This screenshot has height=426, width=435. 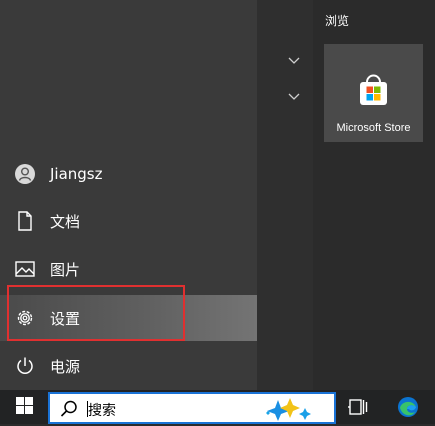 I want to click on windows-logo-icon, so click(x=24, y=407).